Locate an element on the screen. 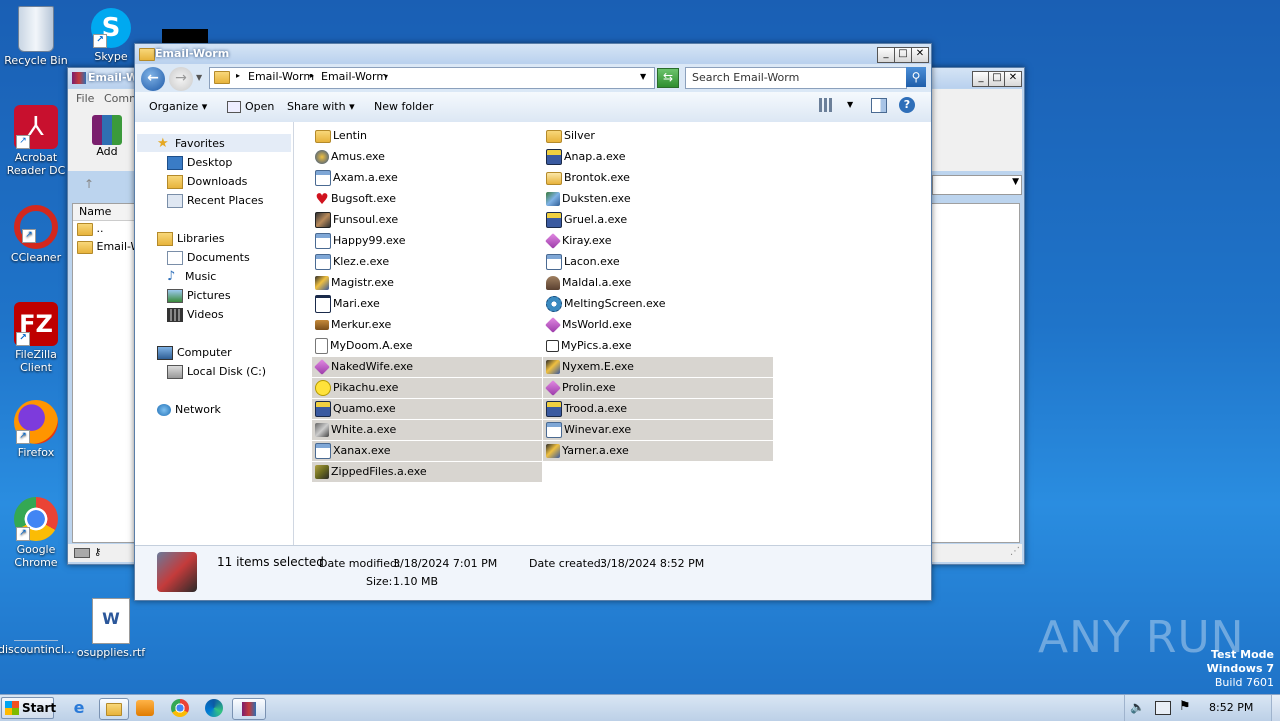 Image resolution: width=1280 pixels, height=721 pixels. breadcrumb-arrow-icon: ▾ is located at coordinates (386, 76).